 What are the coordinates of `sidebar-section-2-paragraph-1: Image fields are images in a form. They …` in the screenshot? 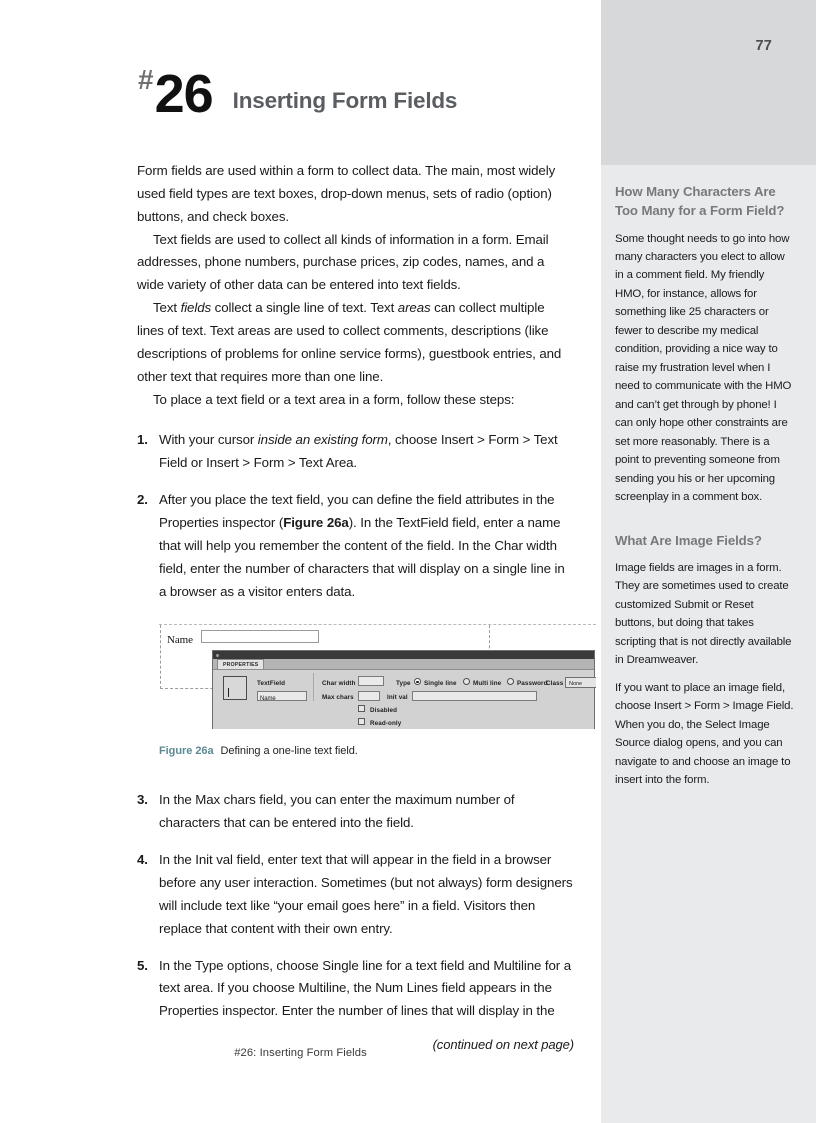 It's located at (703, 614).